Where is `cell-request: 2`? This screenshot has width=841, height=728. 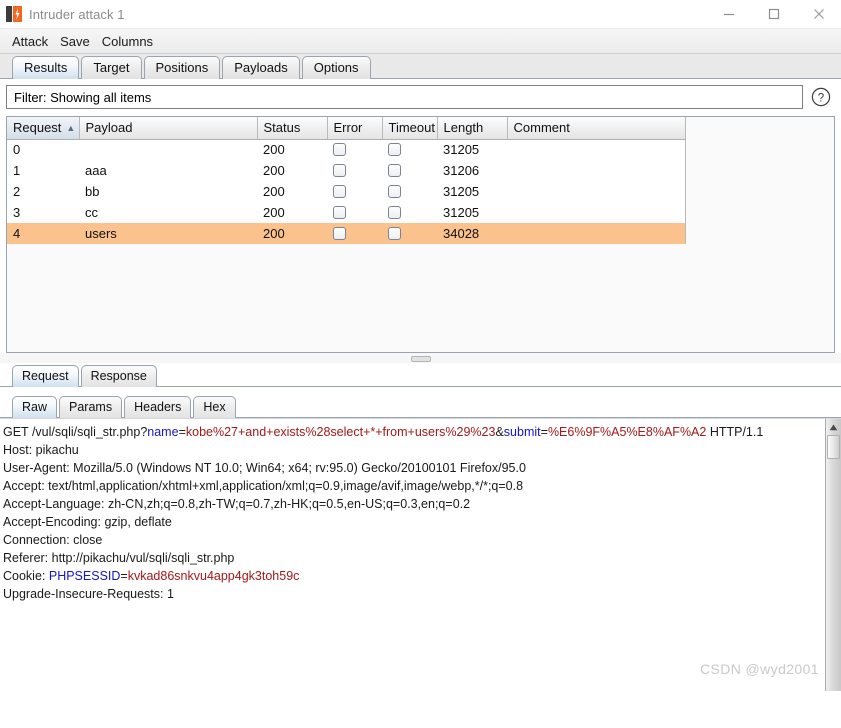
cell-request: 2 is located at coordinates (17, 191).